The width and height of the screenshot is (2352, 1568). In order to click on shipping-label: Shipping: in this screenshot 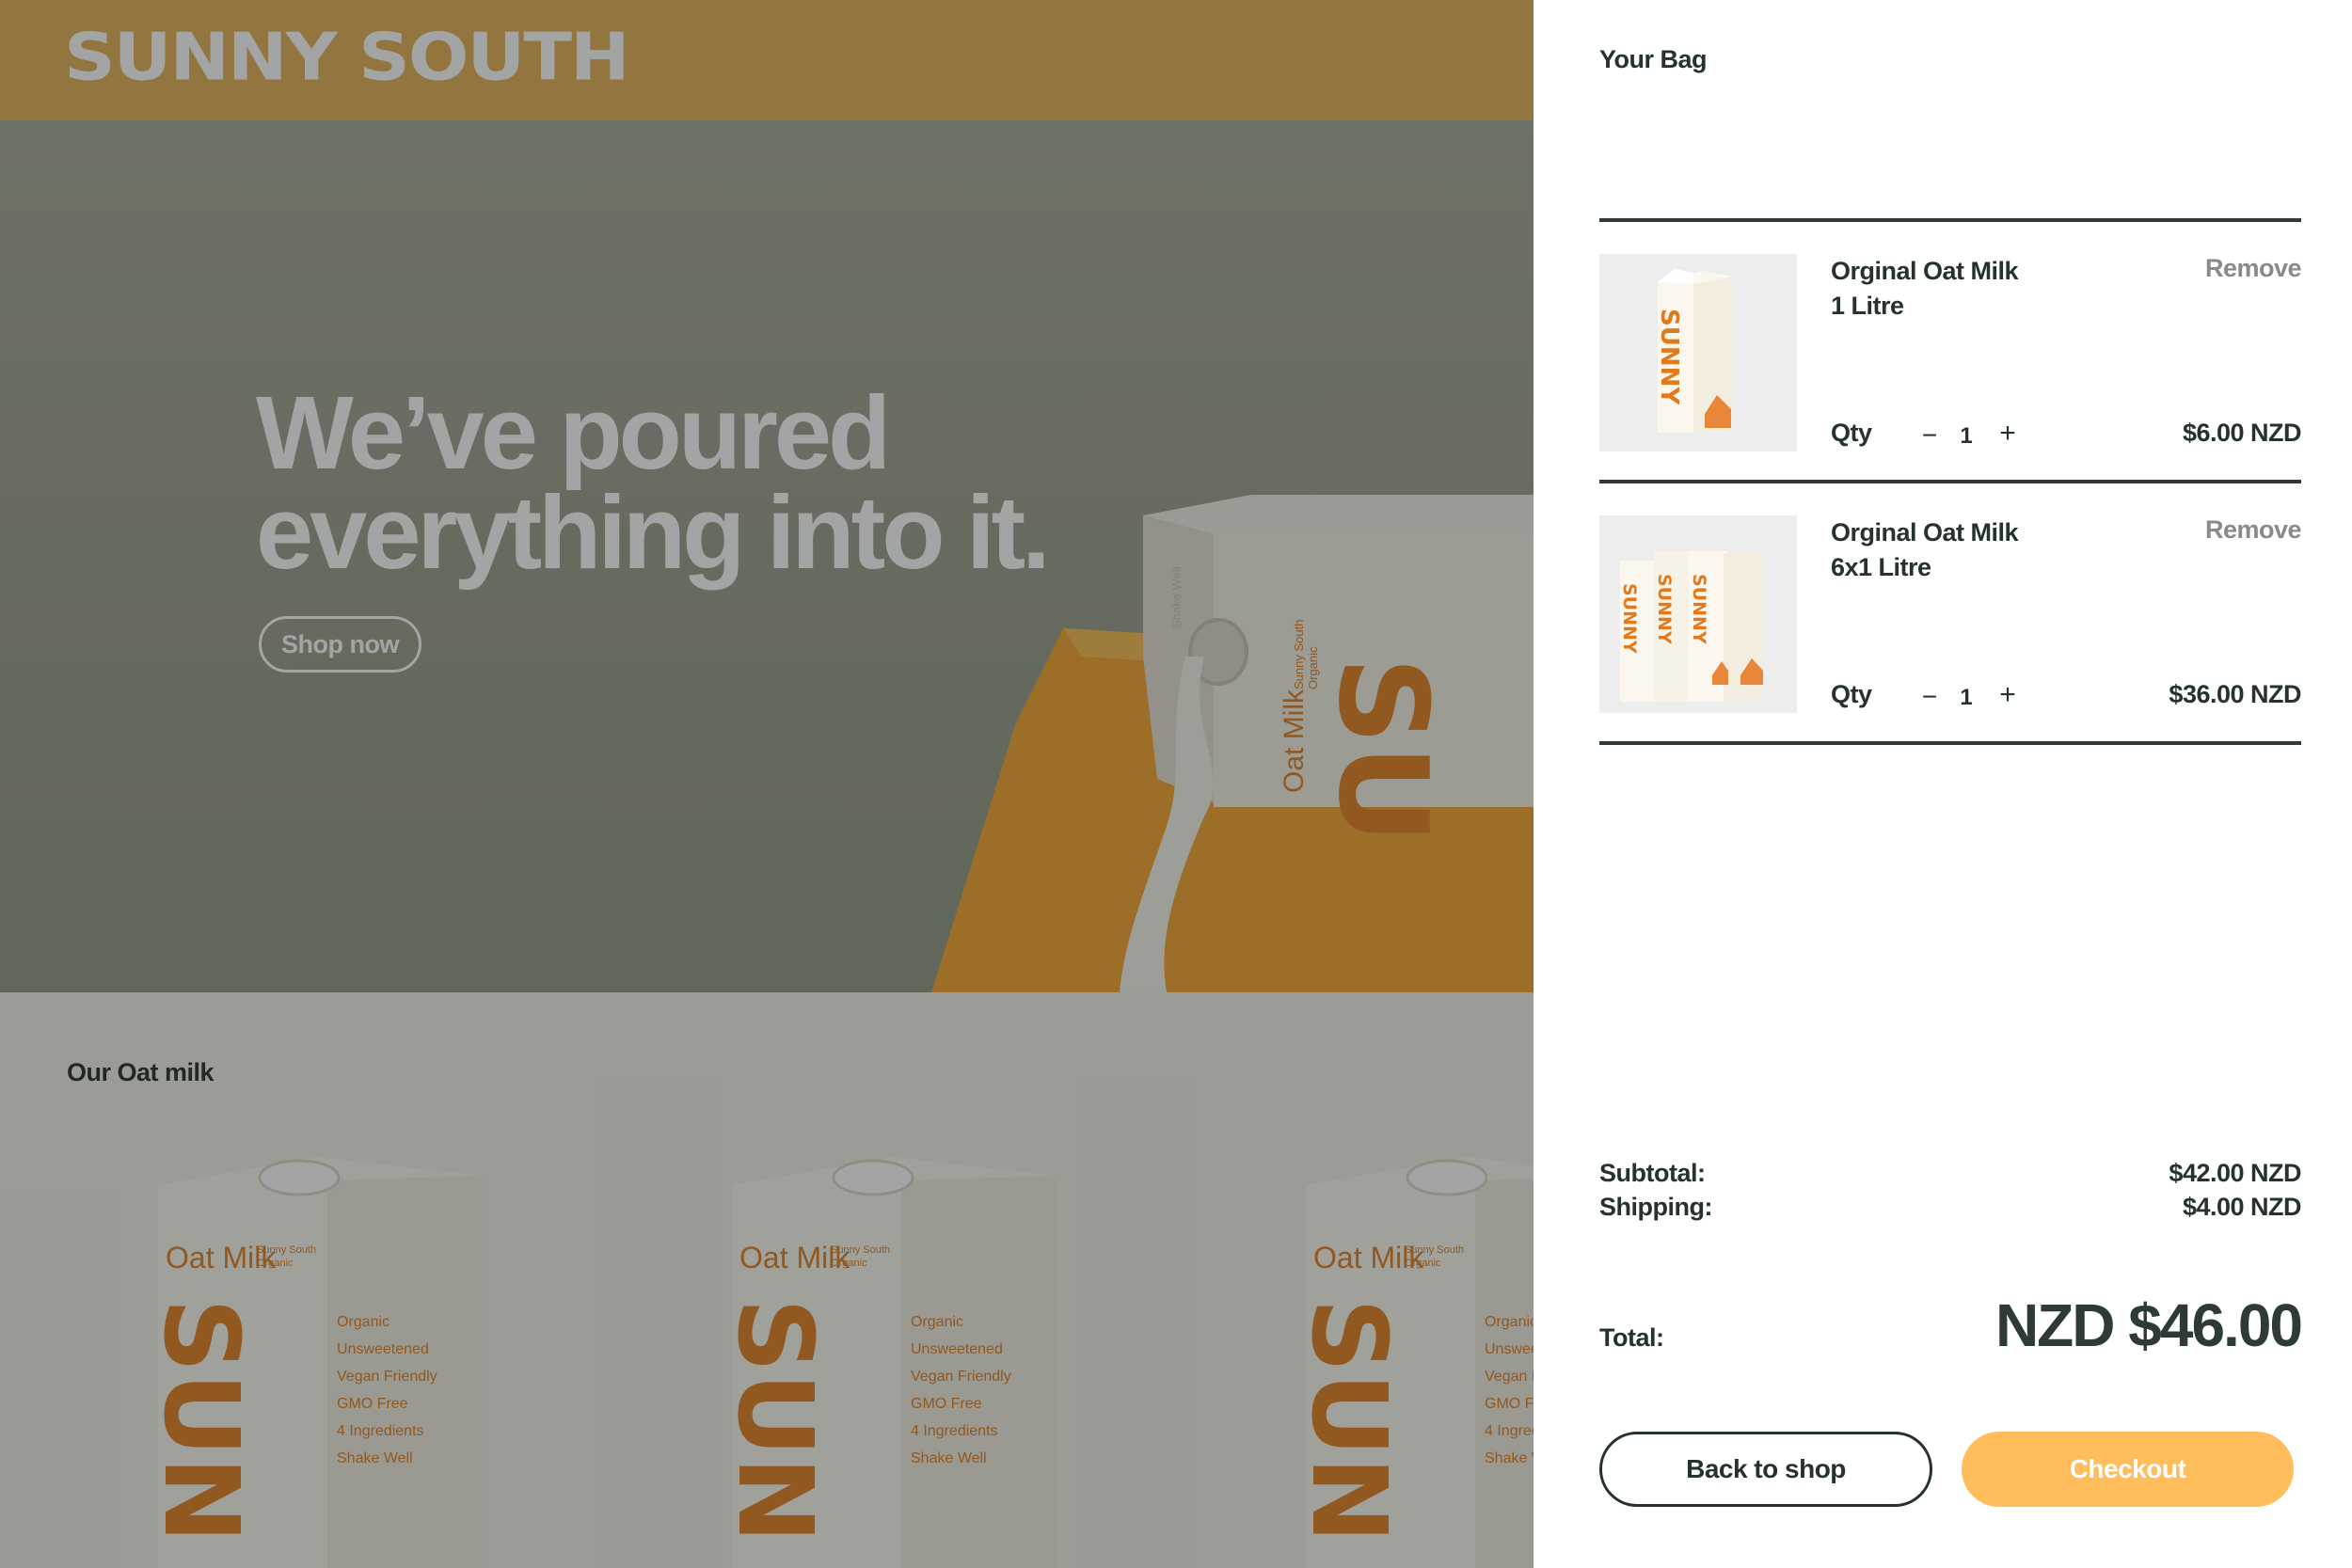, I will do `click(1655, 1207)`.